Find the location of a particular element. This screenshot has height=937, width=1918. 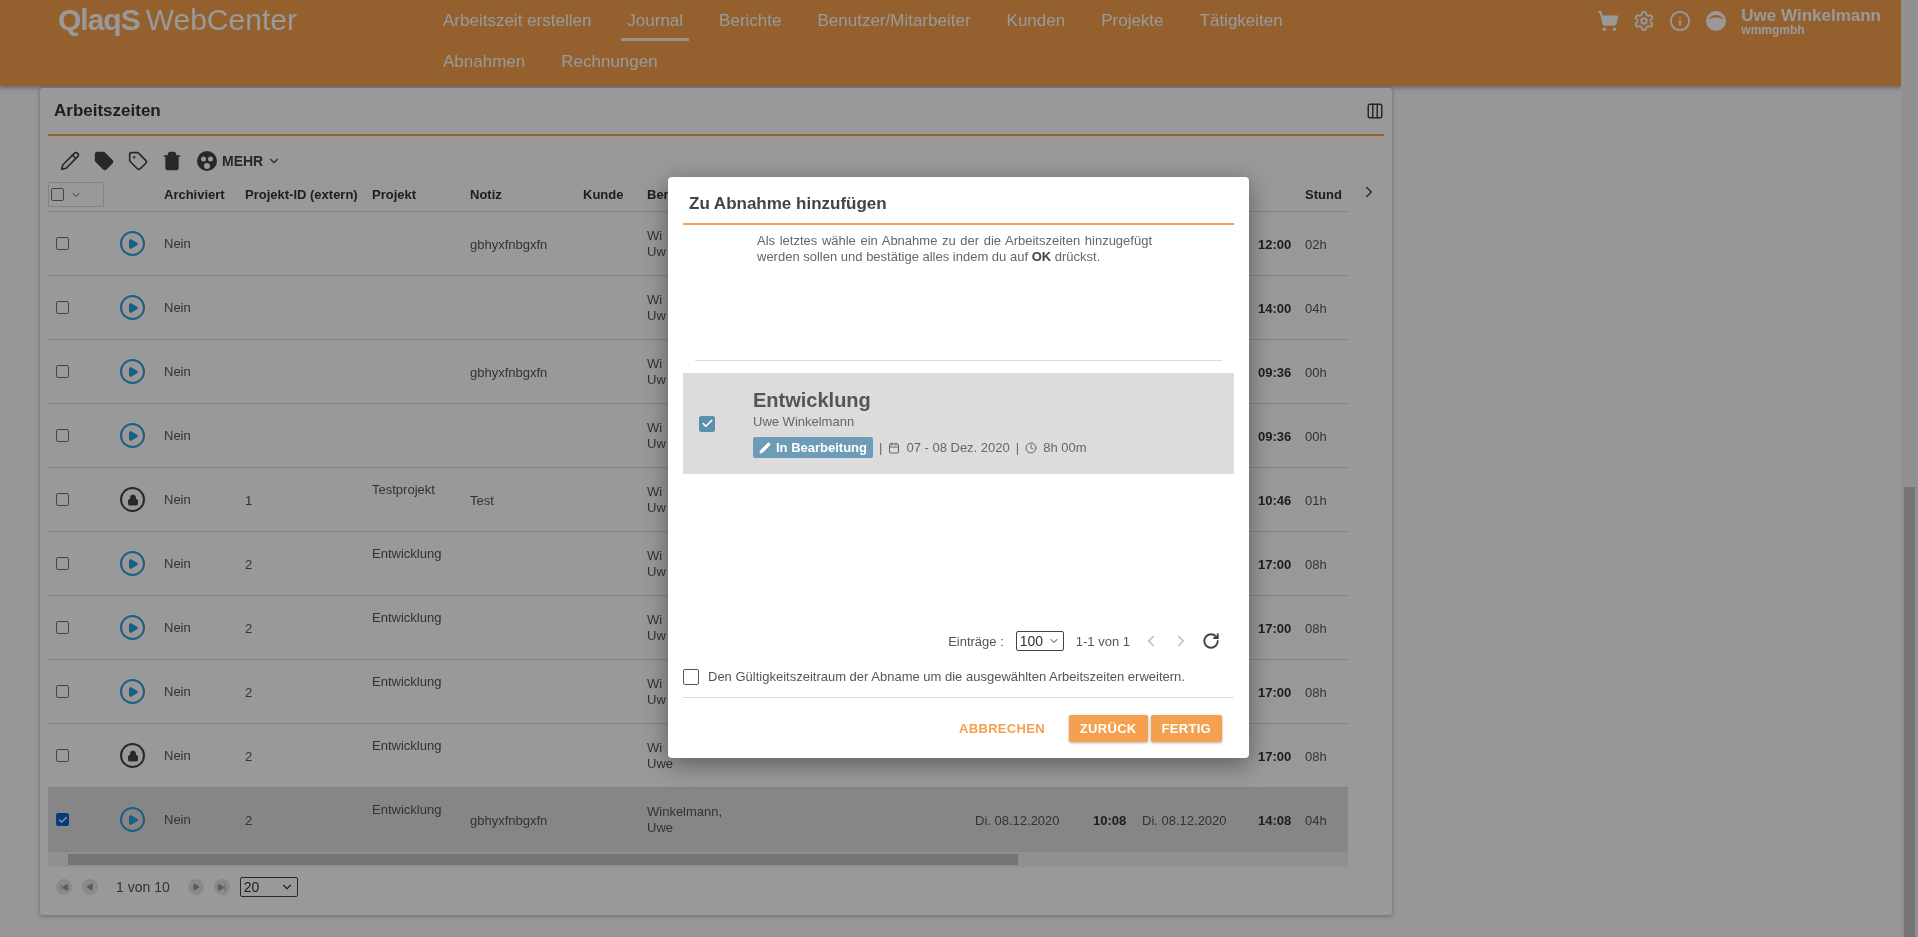

column-header: Archiviert is located at coordinates (195, 194).